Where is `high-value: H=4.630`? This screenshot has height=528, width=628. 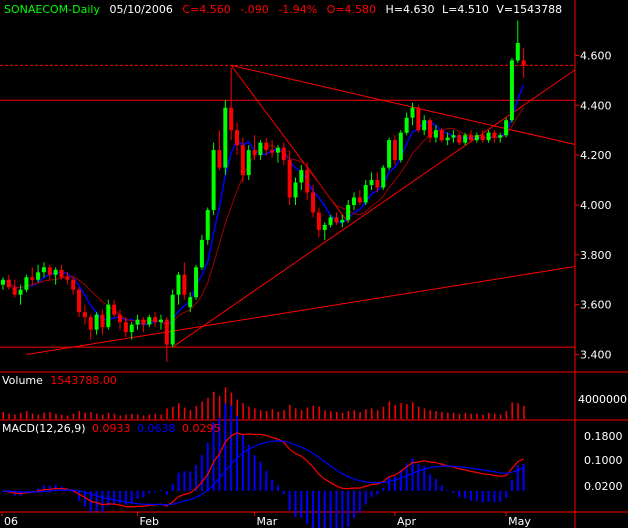 high-value: H=4.630 is located at coordinates (410, 9).